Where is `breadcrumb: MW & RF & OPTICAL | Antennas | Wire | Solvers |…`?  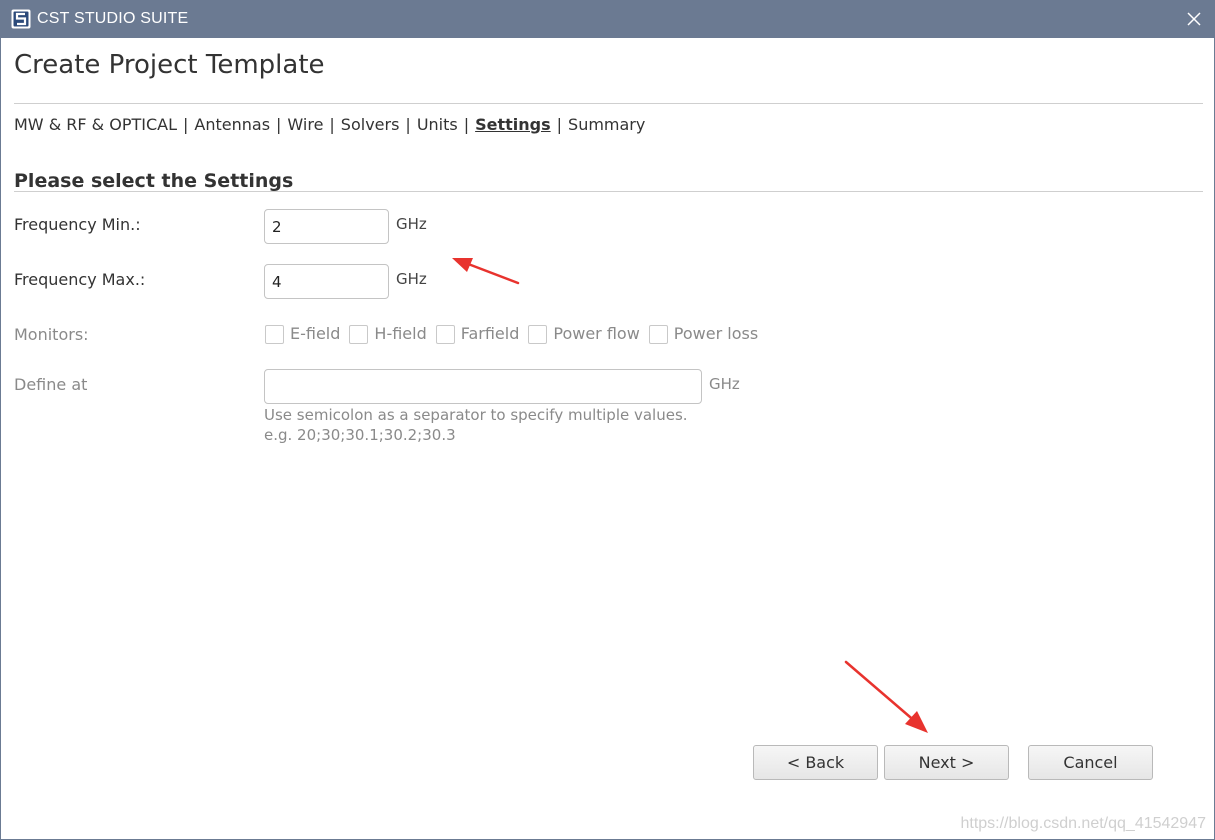
breadcrumb: MW & RF & OPTICAL | Antennas | Wire | Solvers |… is located at coordinates (329, 125).